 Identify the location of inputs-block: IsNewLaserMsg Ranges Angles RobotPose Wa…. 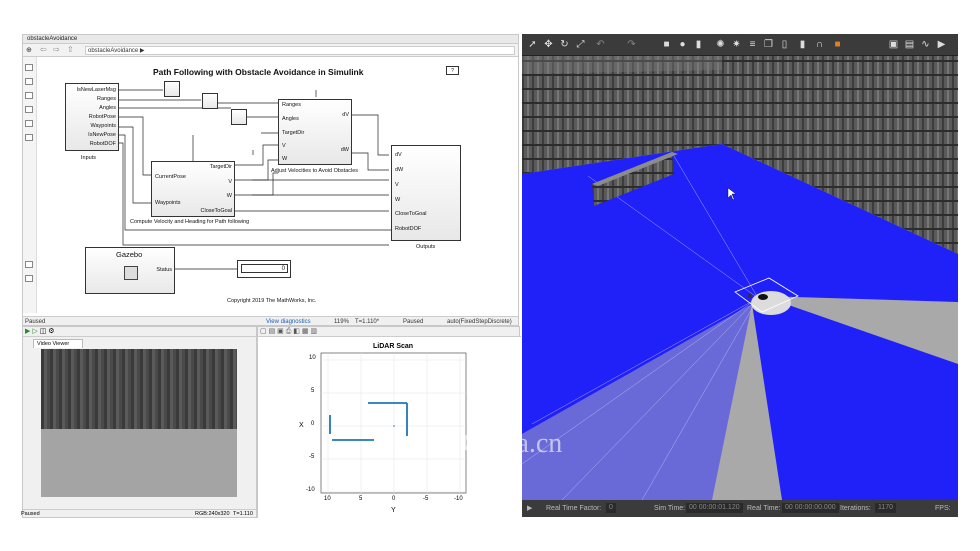
(92, 117).